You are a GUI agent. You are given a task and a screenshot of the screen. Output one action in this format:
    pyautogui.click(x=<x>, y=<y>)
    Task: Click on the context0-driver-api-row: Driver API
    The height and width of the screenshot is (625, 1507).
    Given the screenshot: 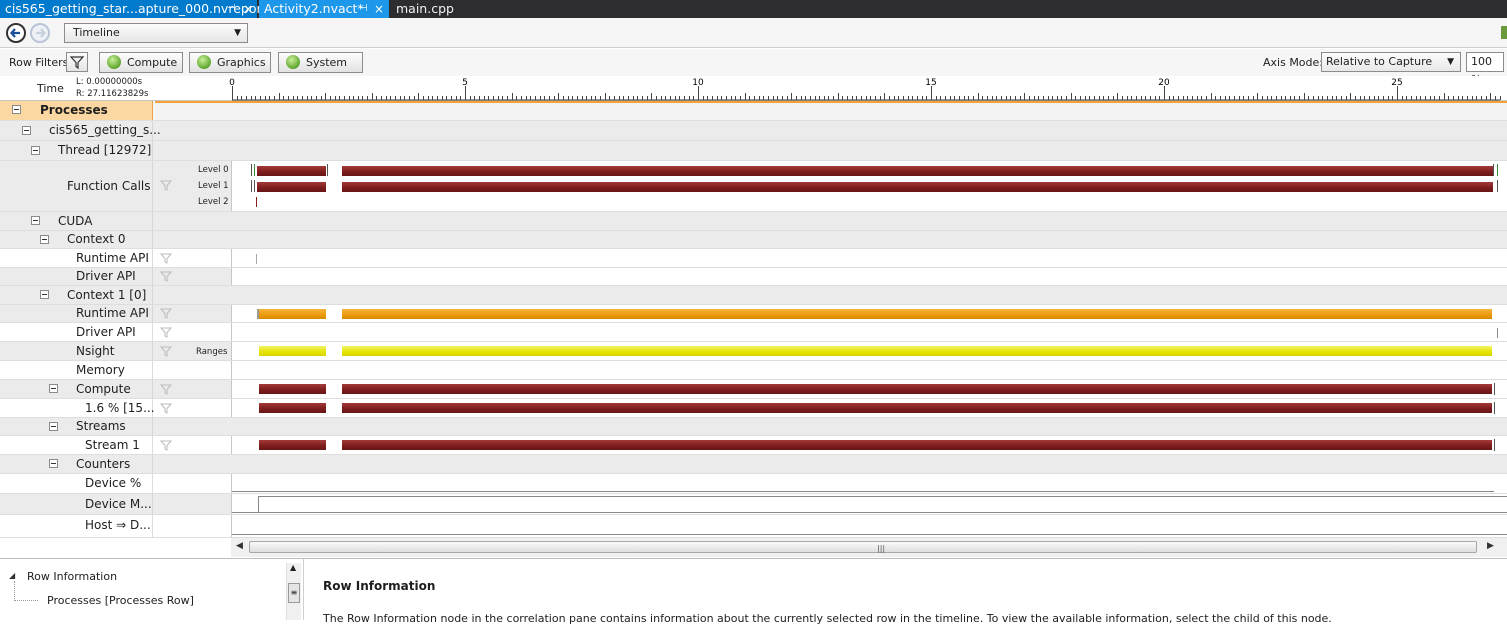 What is the action you would take?
    pyautogui.click(x=753, y=277)
    